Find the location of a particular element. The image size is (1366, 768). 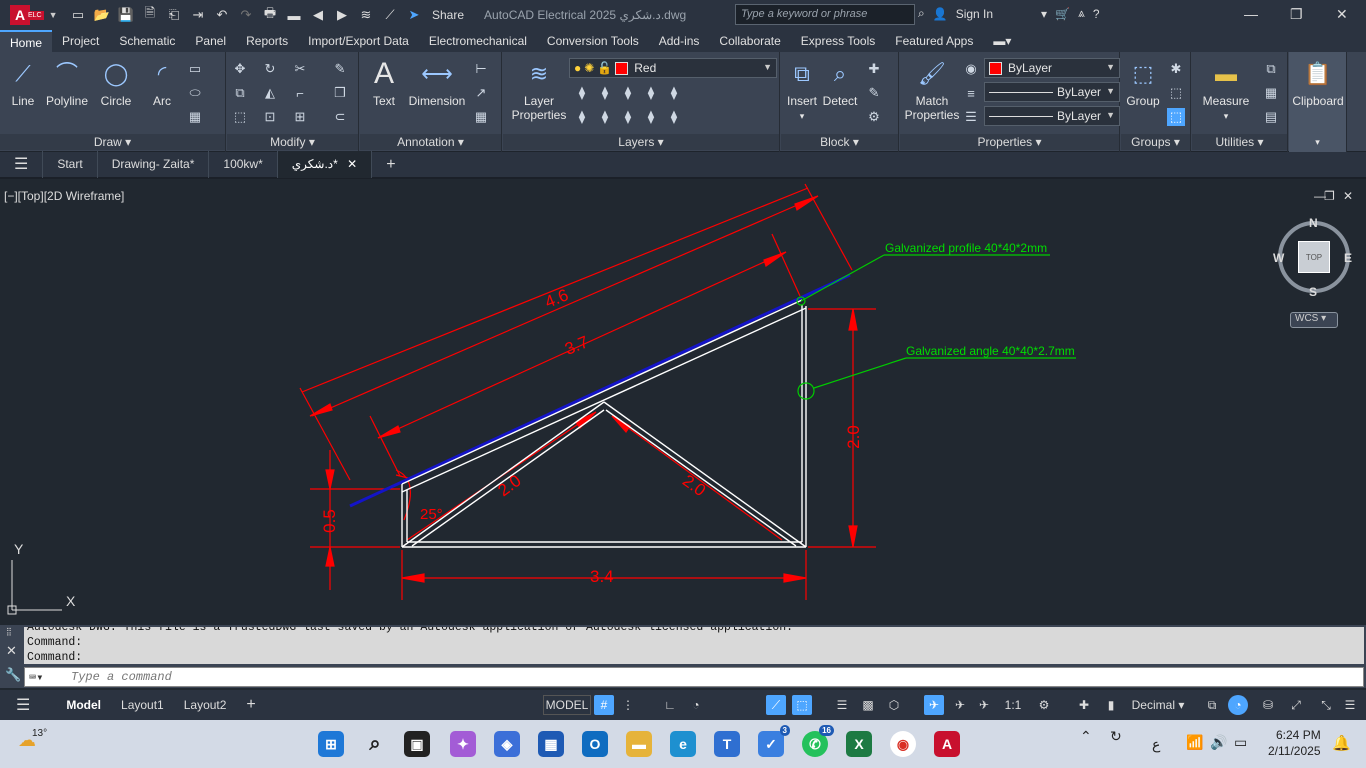

ellipse-icon: ⬭ is located at coordinates (195, 93).